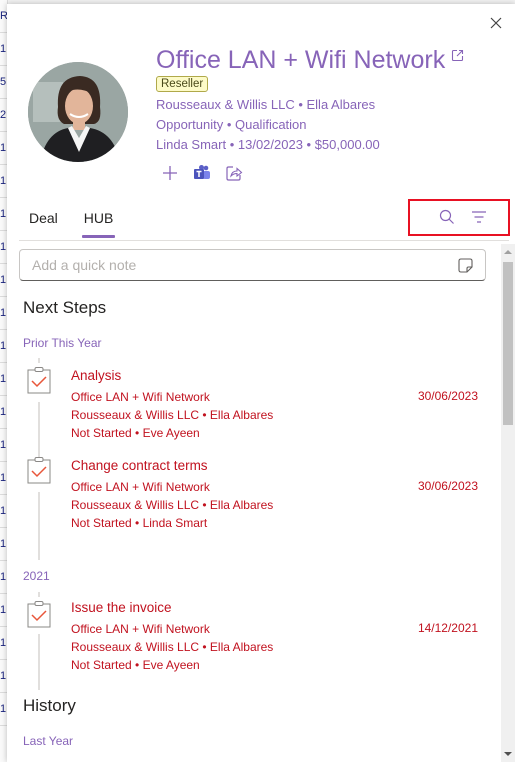 This screenshot has height=762, width=515. I want to click on quick-note-field, so click(252, 265).